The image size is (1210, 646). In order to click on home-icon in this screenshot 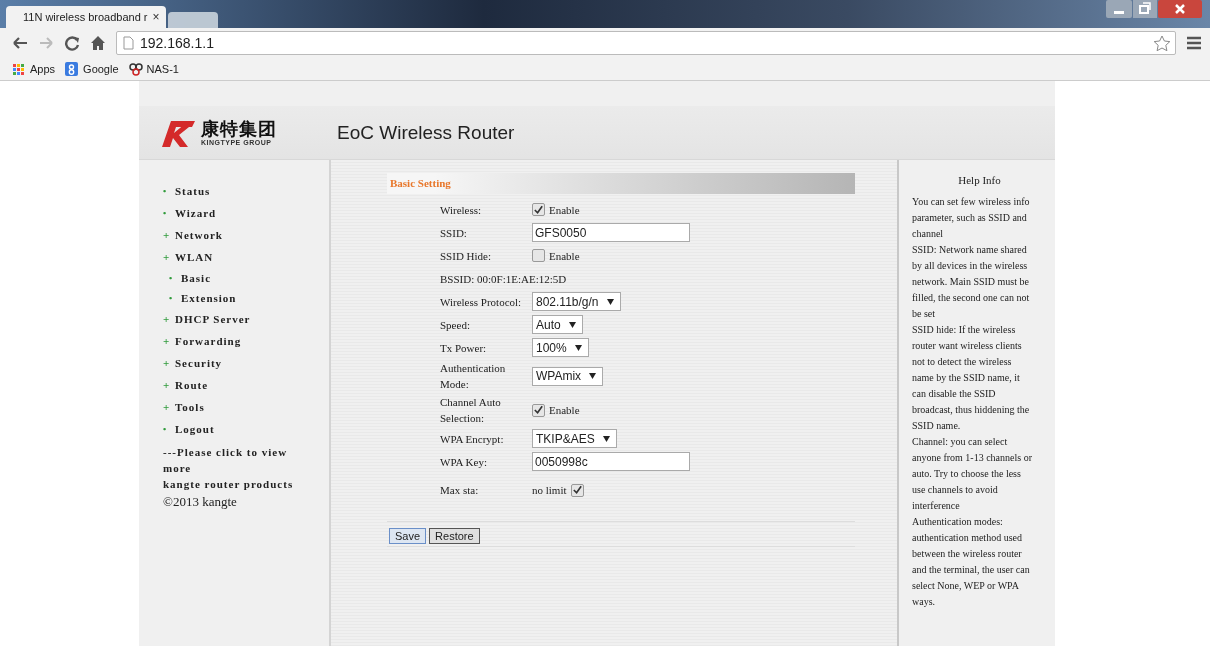, I will do `click(98, 43)`.